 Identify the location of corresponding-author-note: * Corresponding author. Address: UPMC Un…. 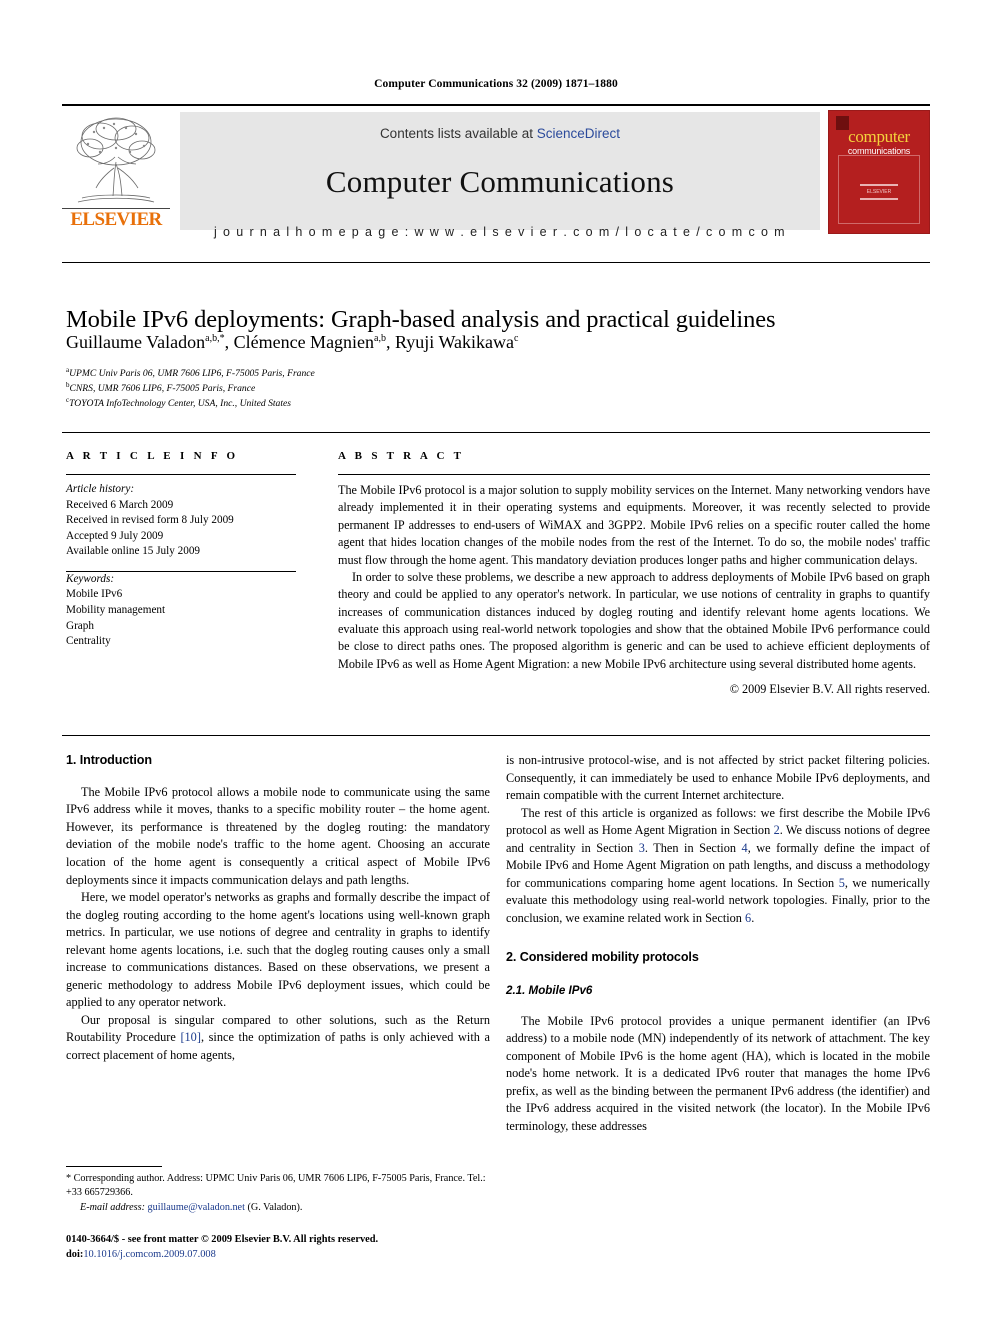
(278, 1186).